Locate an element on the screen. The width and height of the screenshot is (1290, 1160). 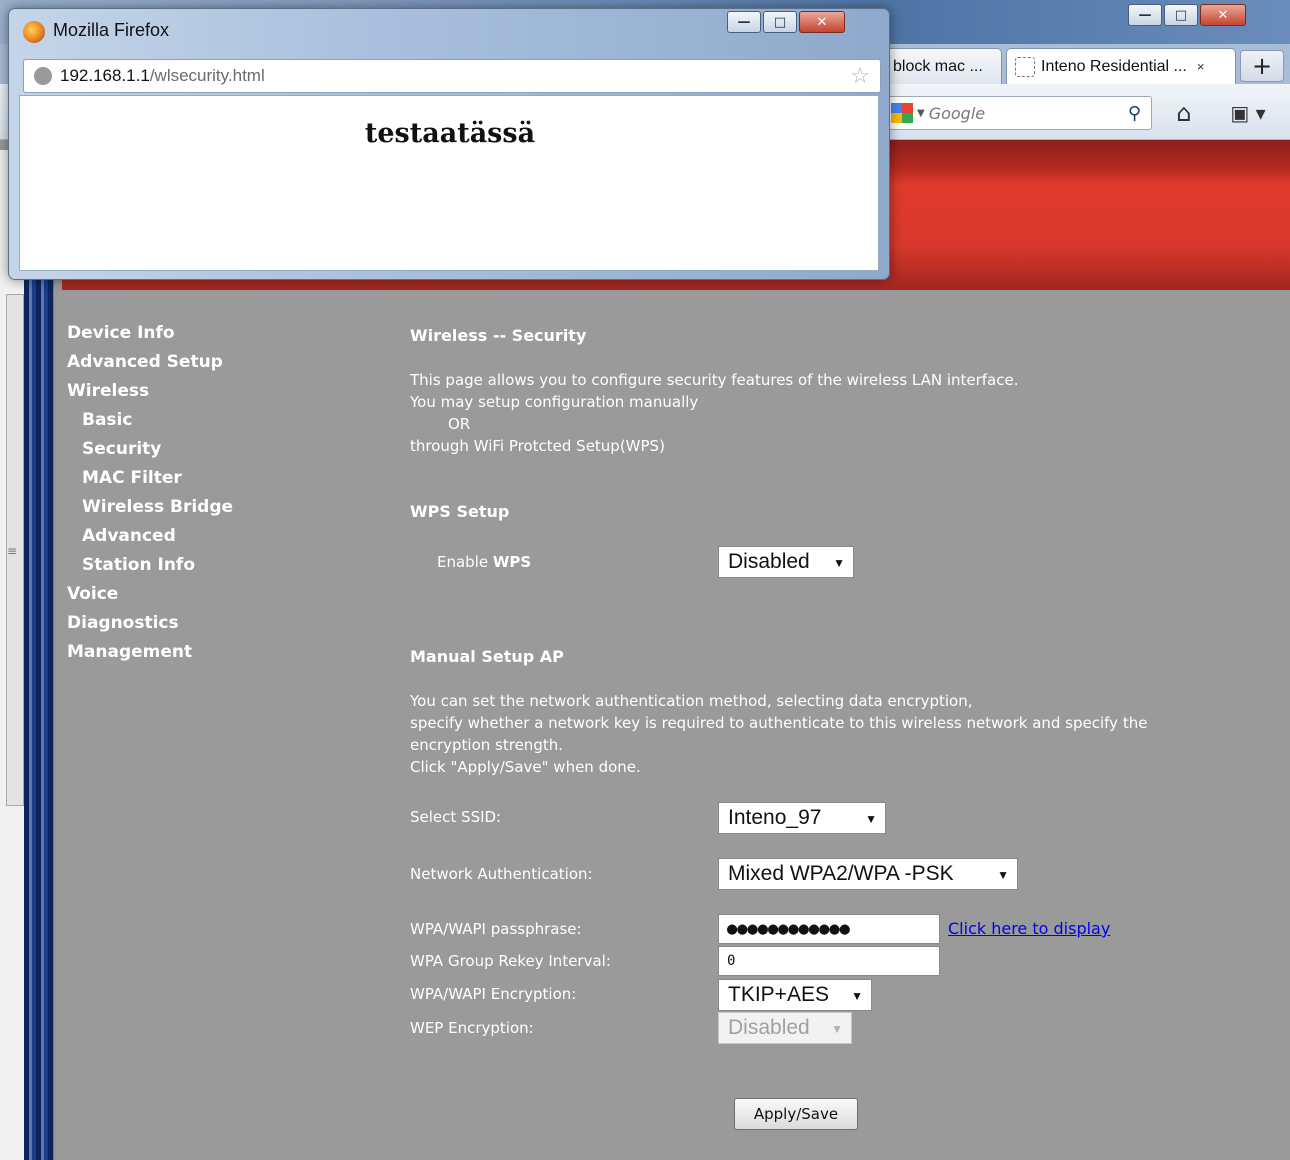
rekey-interval-value: 0 is located at coordinates (731, 961).